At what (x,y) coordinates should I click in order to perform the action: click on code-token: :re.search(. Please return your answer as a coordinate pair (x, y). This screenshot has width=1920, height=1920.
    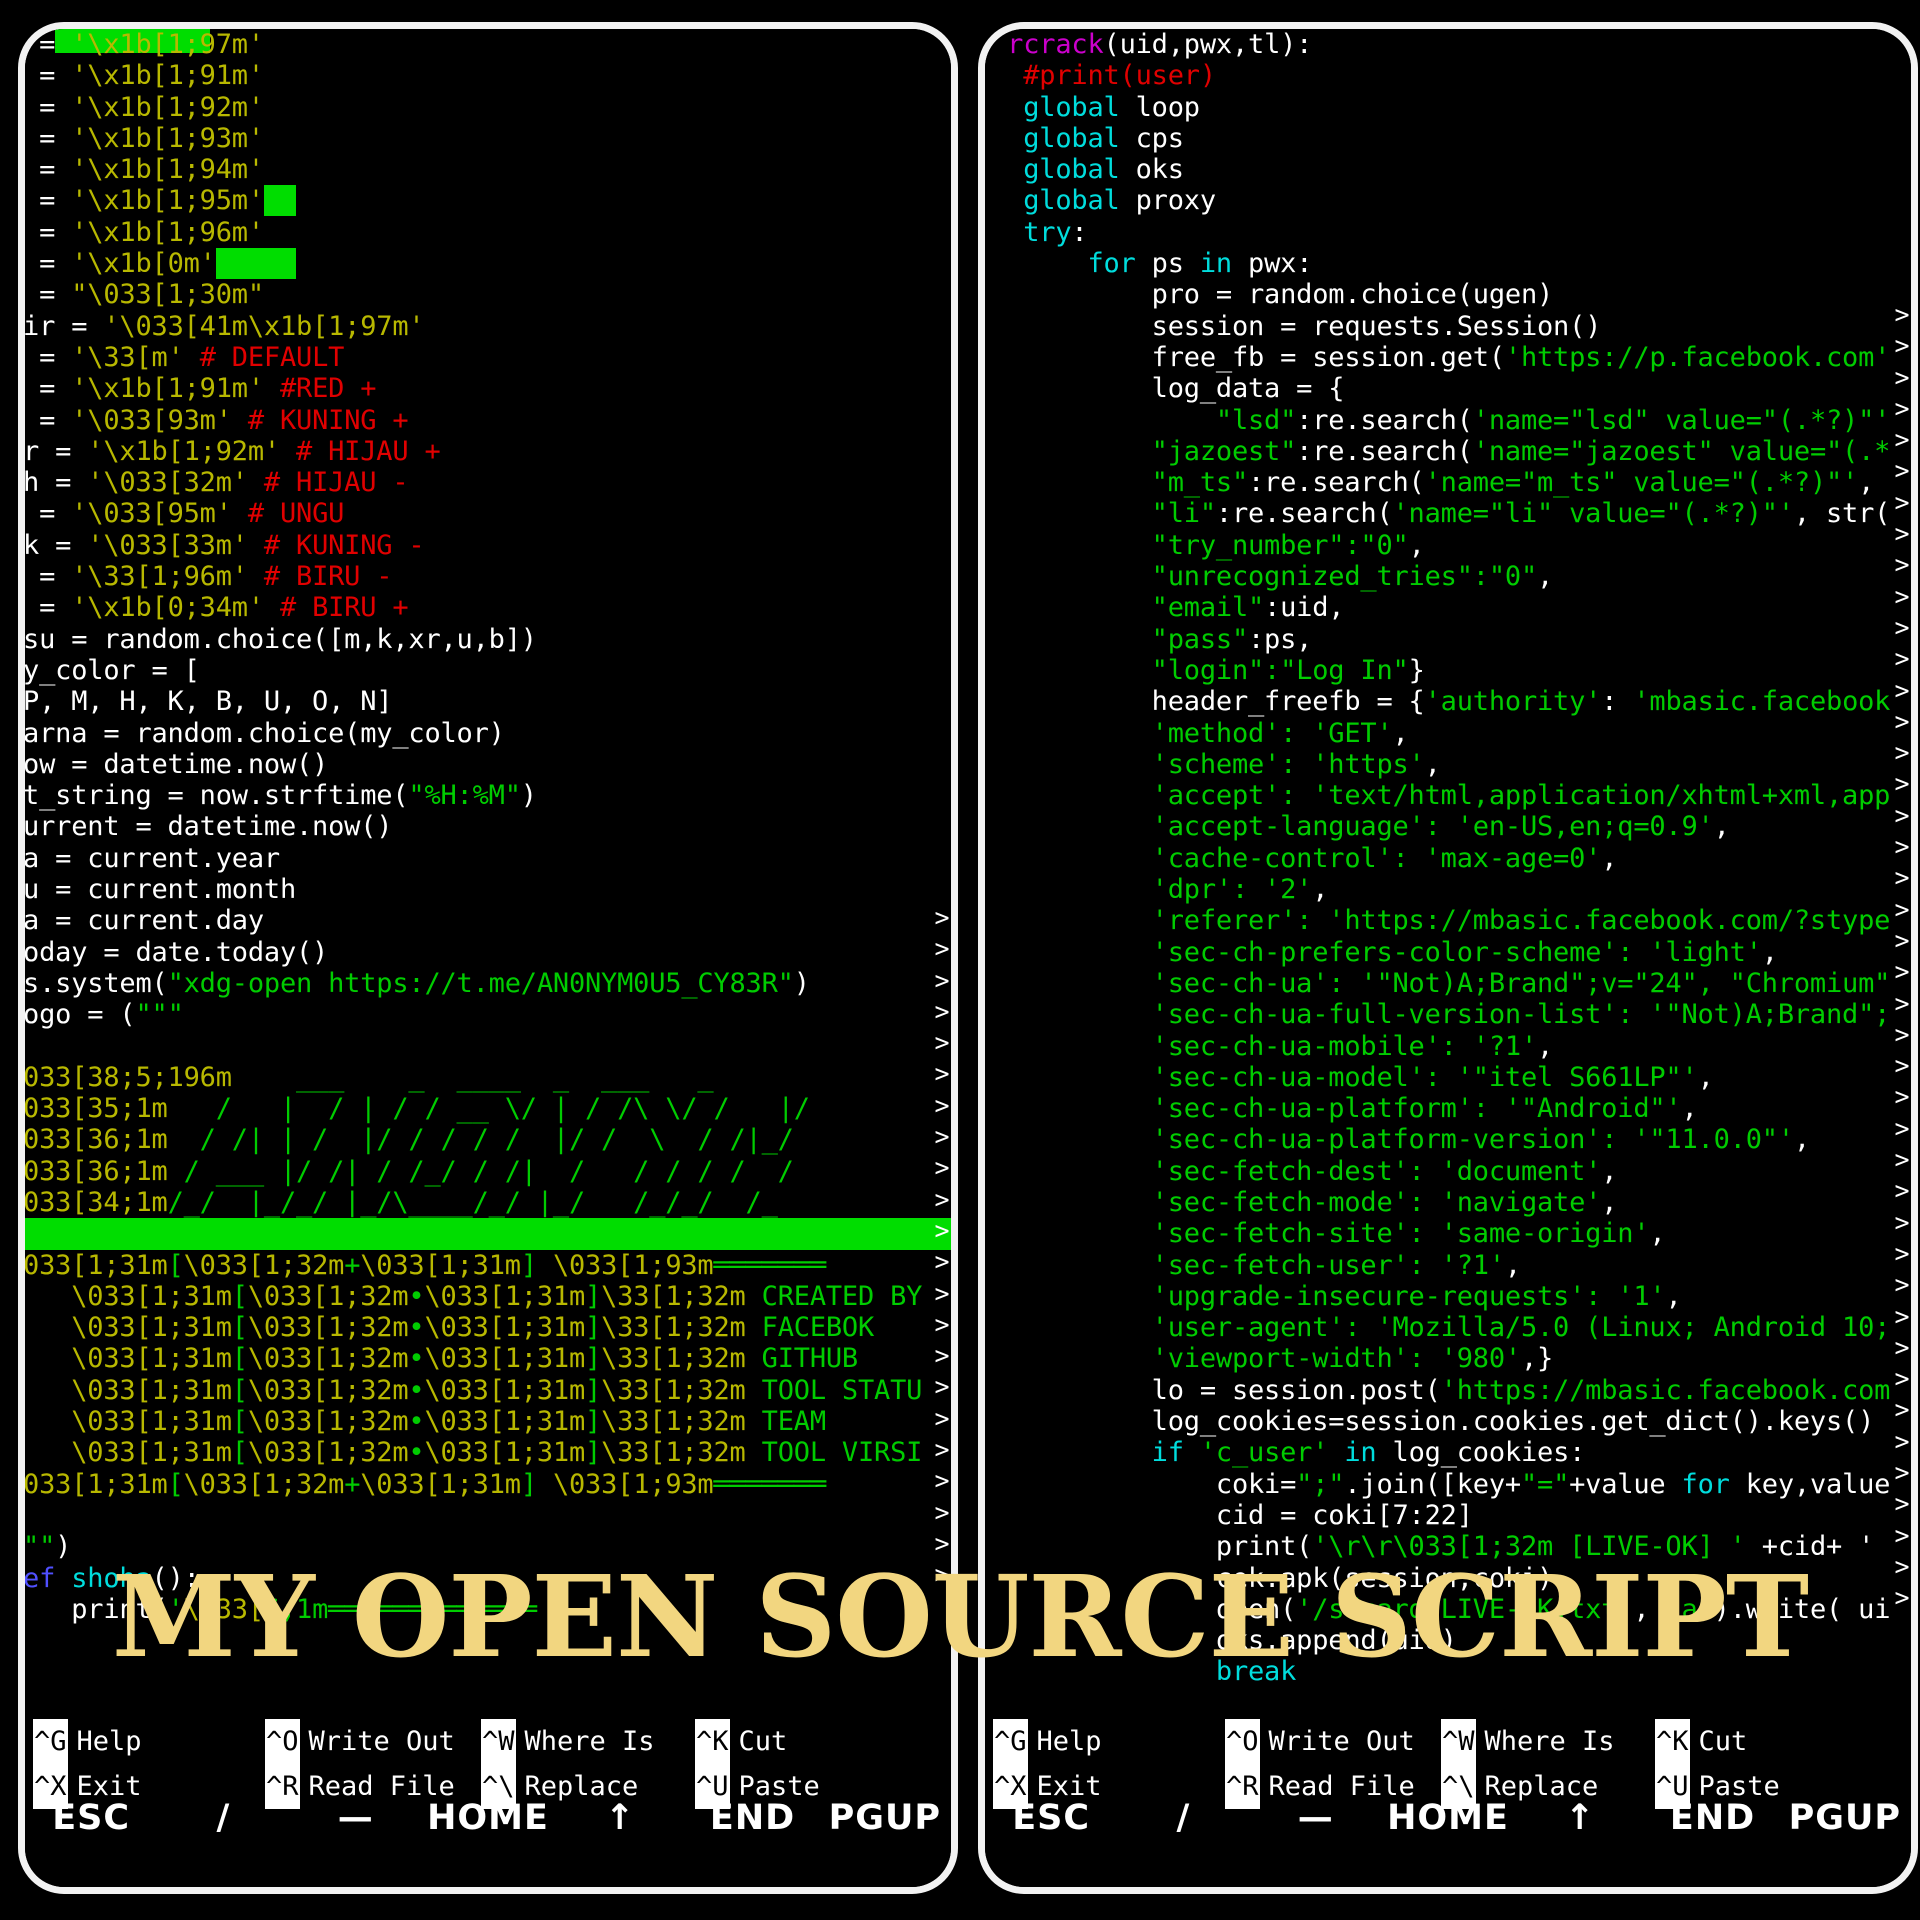
    Looking at the image, I should click on (1384, 451).